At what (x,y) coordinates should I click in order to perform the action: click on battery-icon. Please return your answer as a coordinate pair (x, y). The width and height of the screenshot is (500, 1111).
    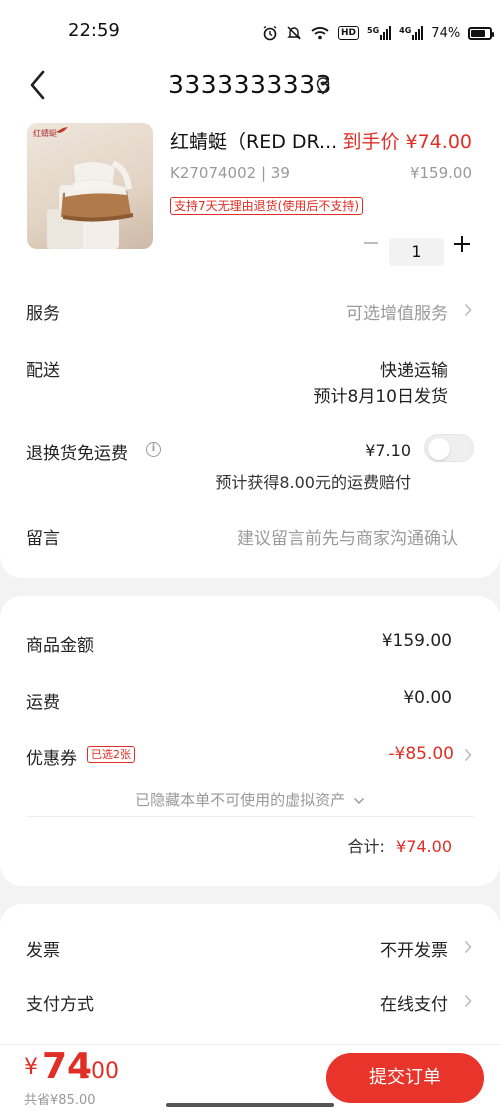
    Looking at the image, I should click on (481, 33).